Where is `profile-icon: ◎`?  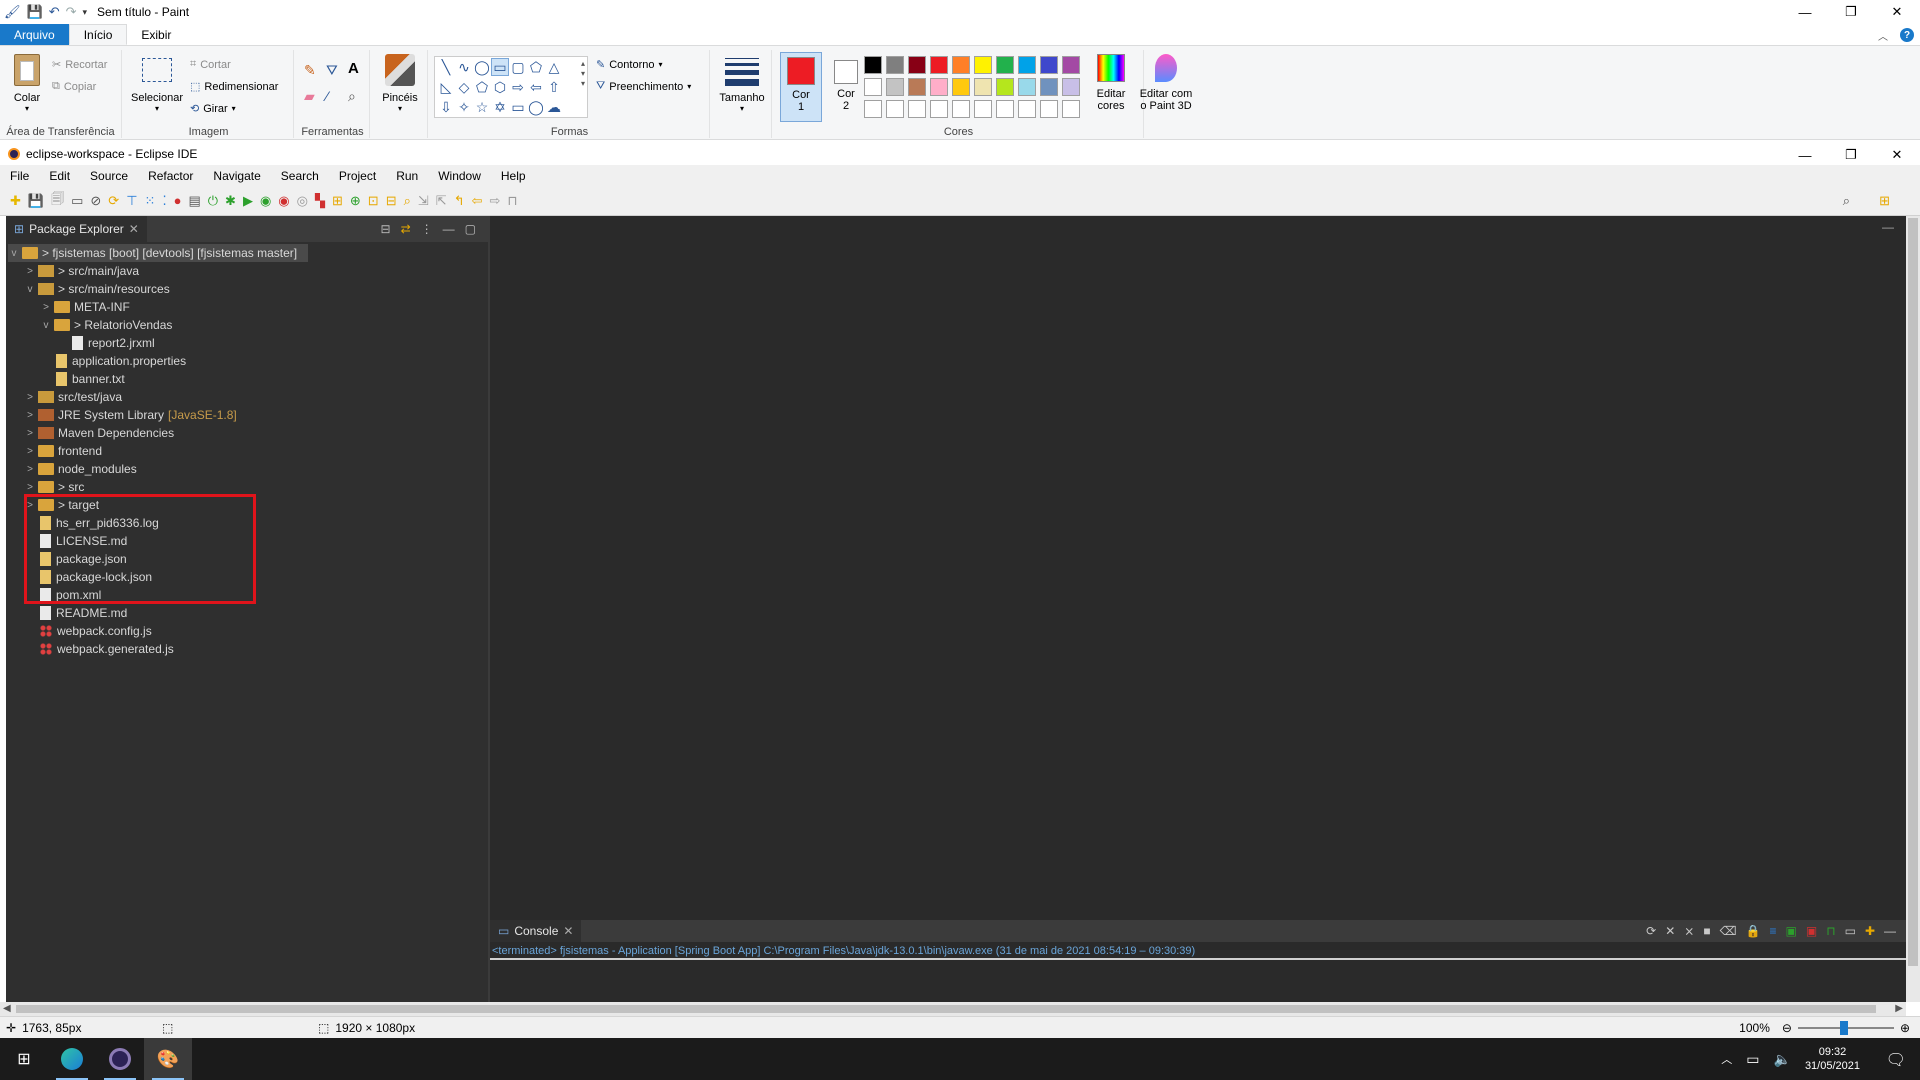 profile-icon: ◎ is located at coordinates (302, 201).